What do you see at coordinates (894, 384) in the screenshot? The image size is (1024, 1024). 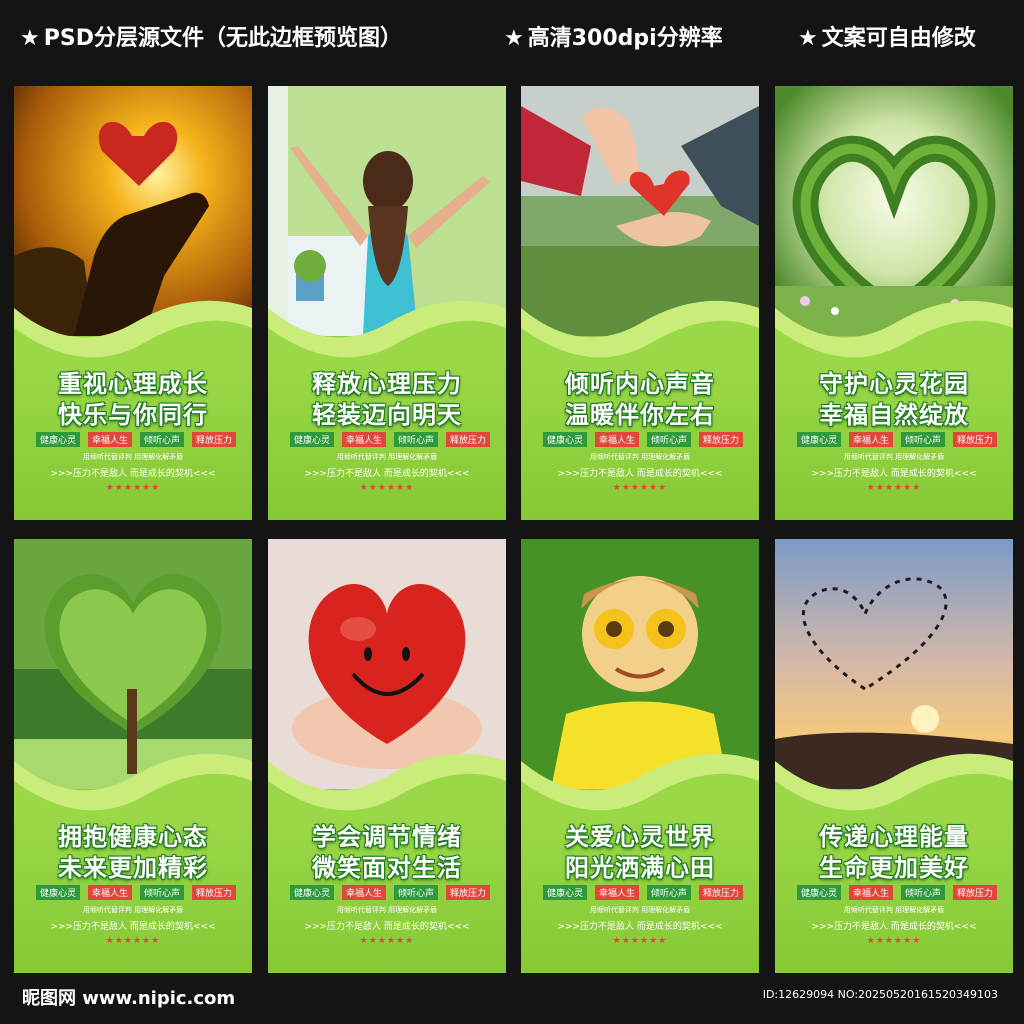 I see `poster-title-line1: 守护心灵花园` at bounding box center [894, 384].